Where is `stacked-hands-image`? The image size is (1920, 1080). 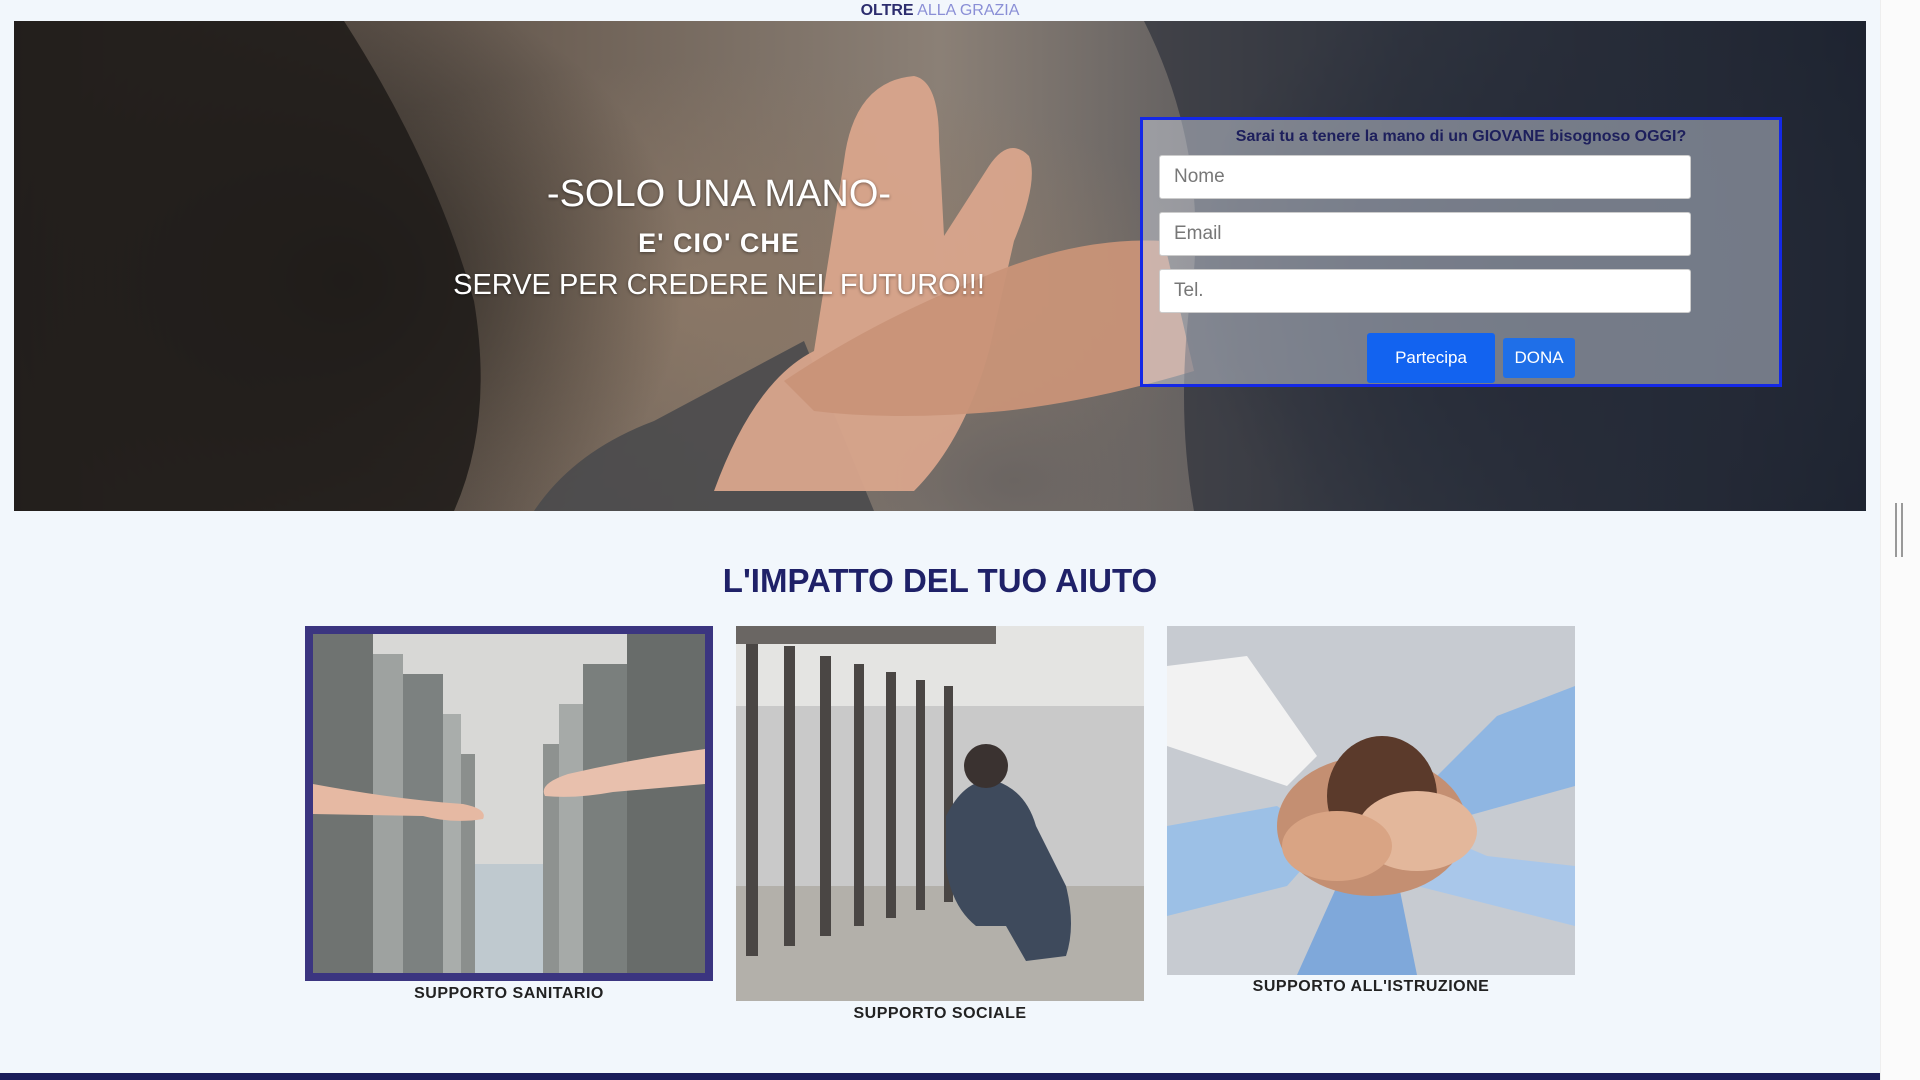 stacked-hands-image is located at coordinates (1371, 800).